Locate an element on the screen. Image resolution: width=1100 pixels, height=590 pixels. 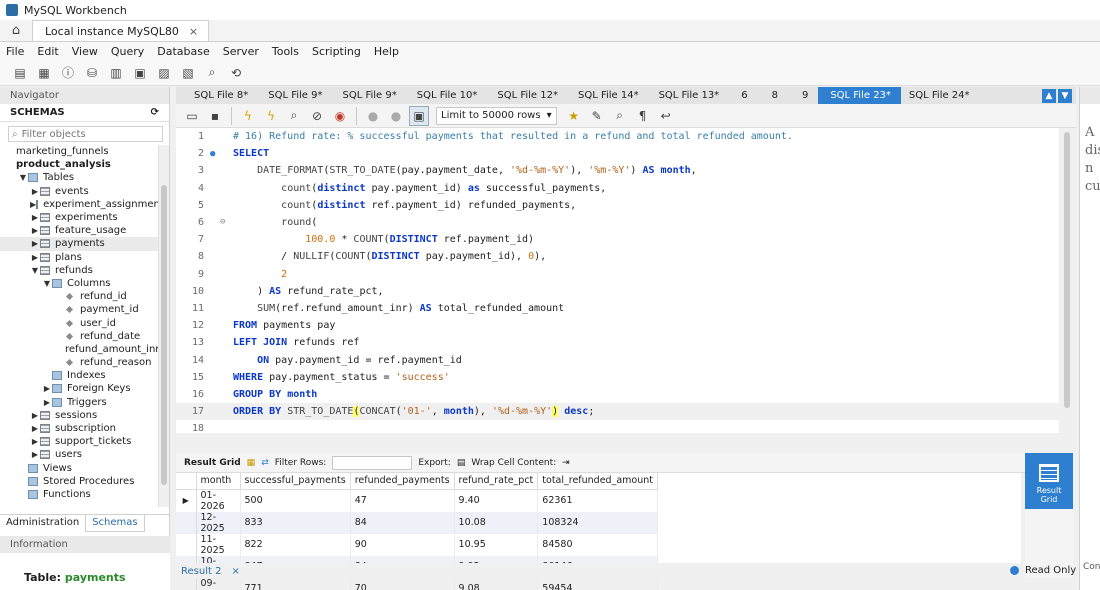
tree-item-indexes: Indexes is located at coordinates (79, 375).